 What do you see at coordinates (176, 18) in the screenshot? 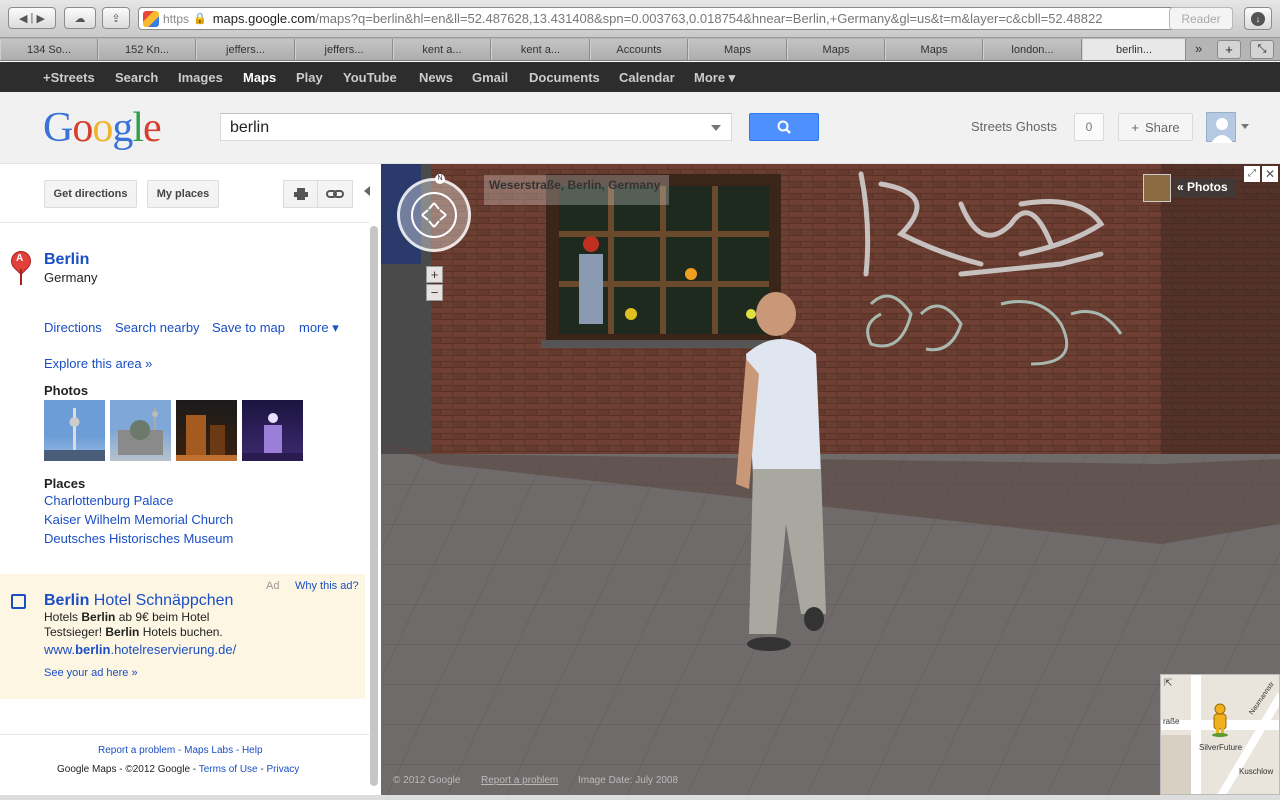
I see `https-label: https` at bounding box center [176, 18].